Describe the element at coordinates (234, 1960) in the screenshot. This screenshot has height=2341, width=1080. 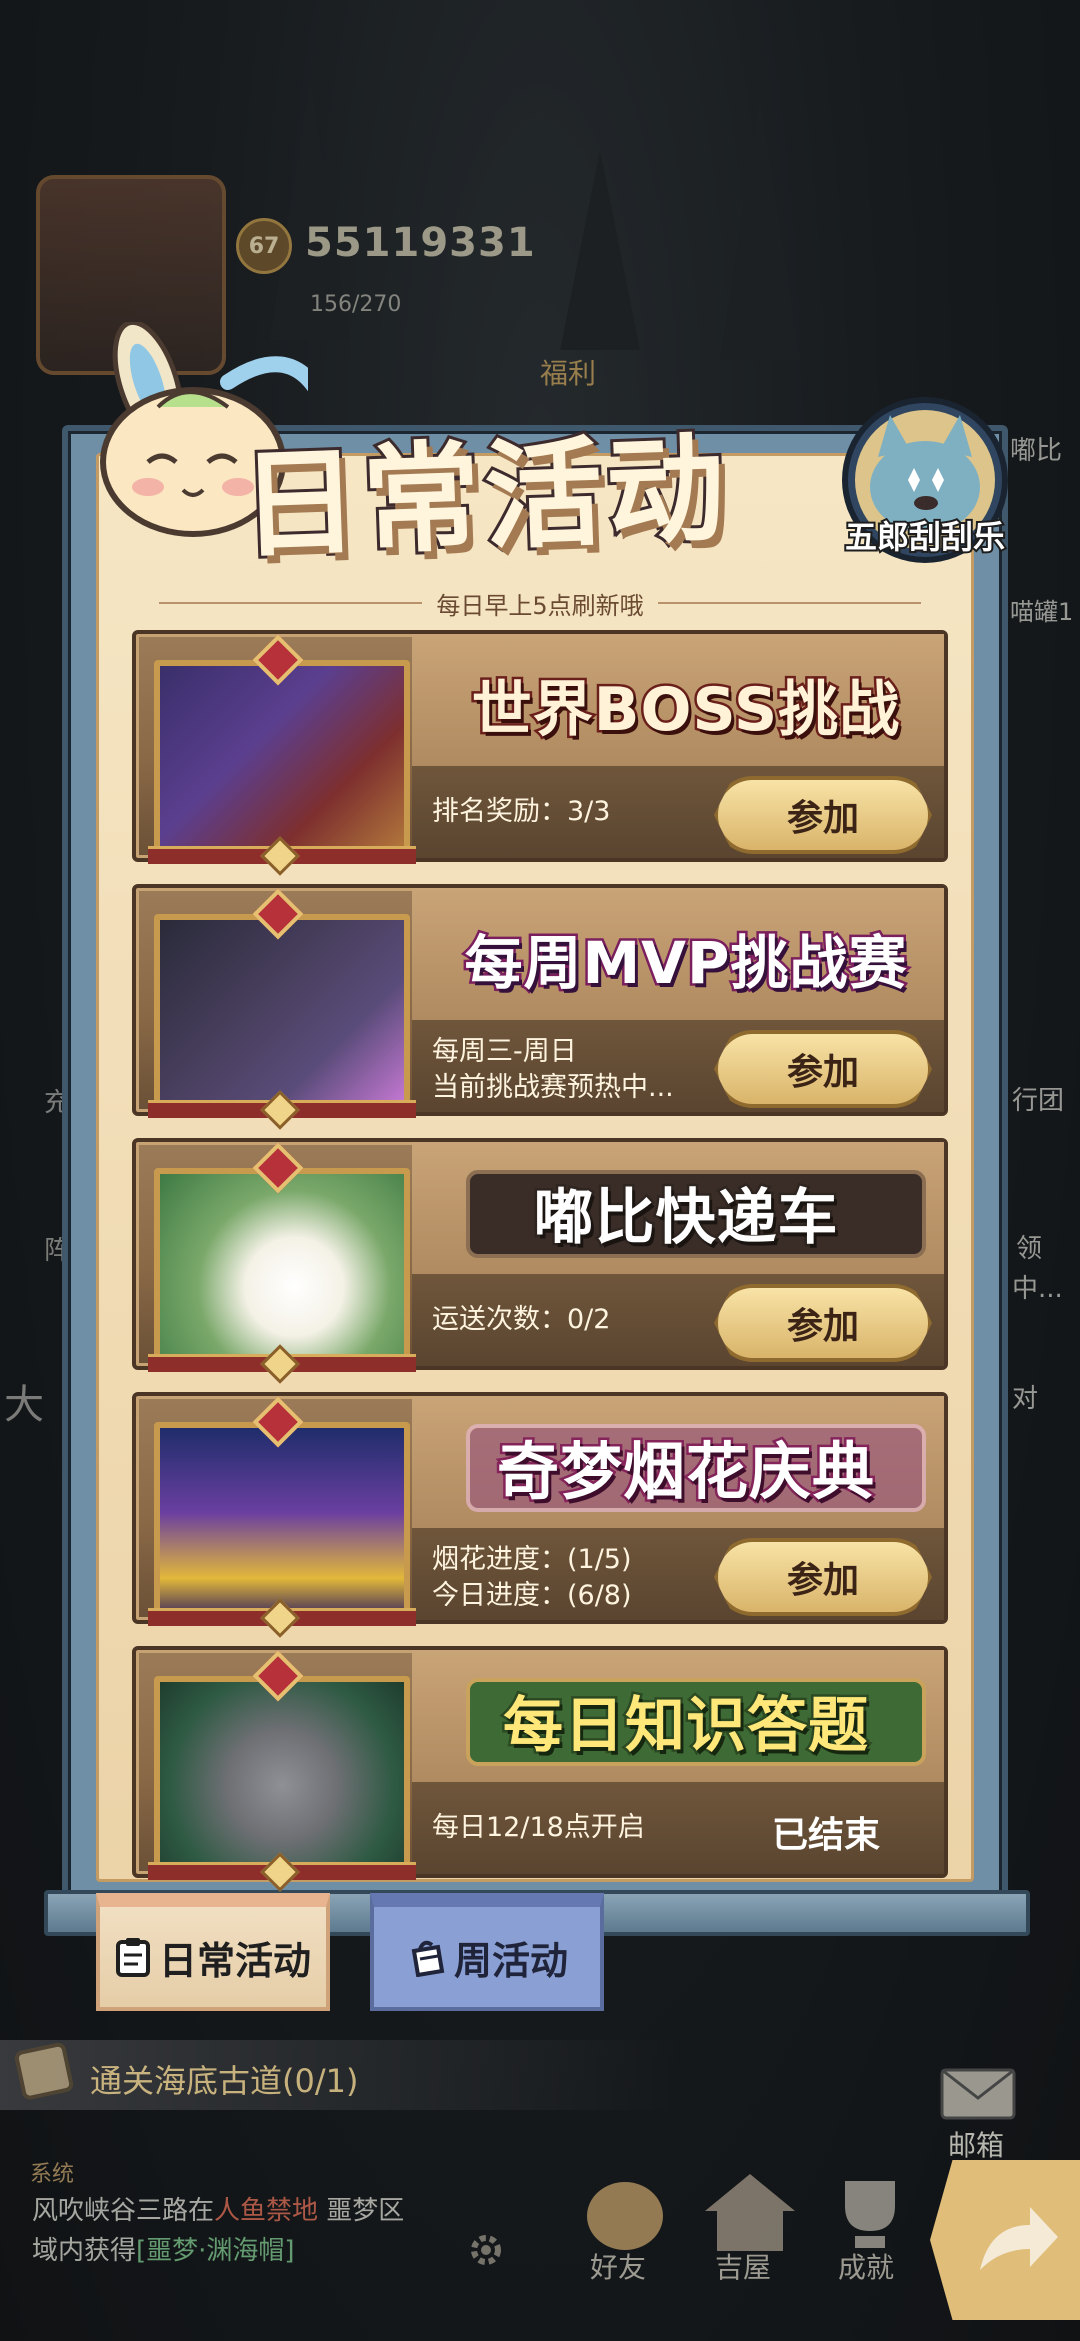
I see `tab-label: 日常活动` at that location.